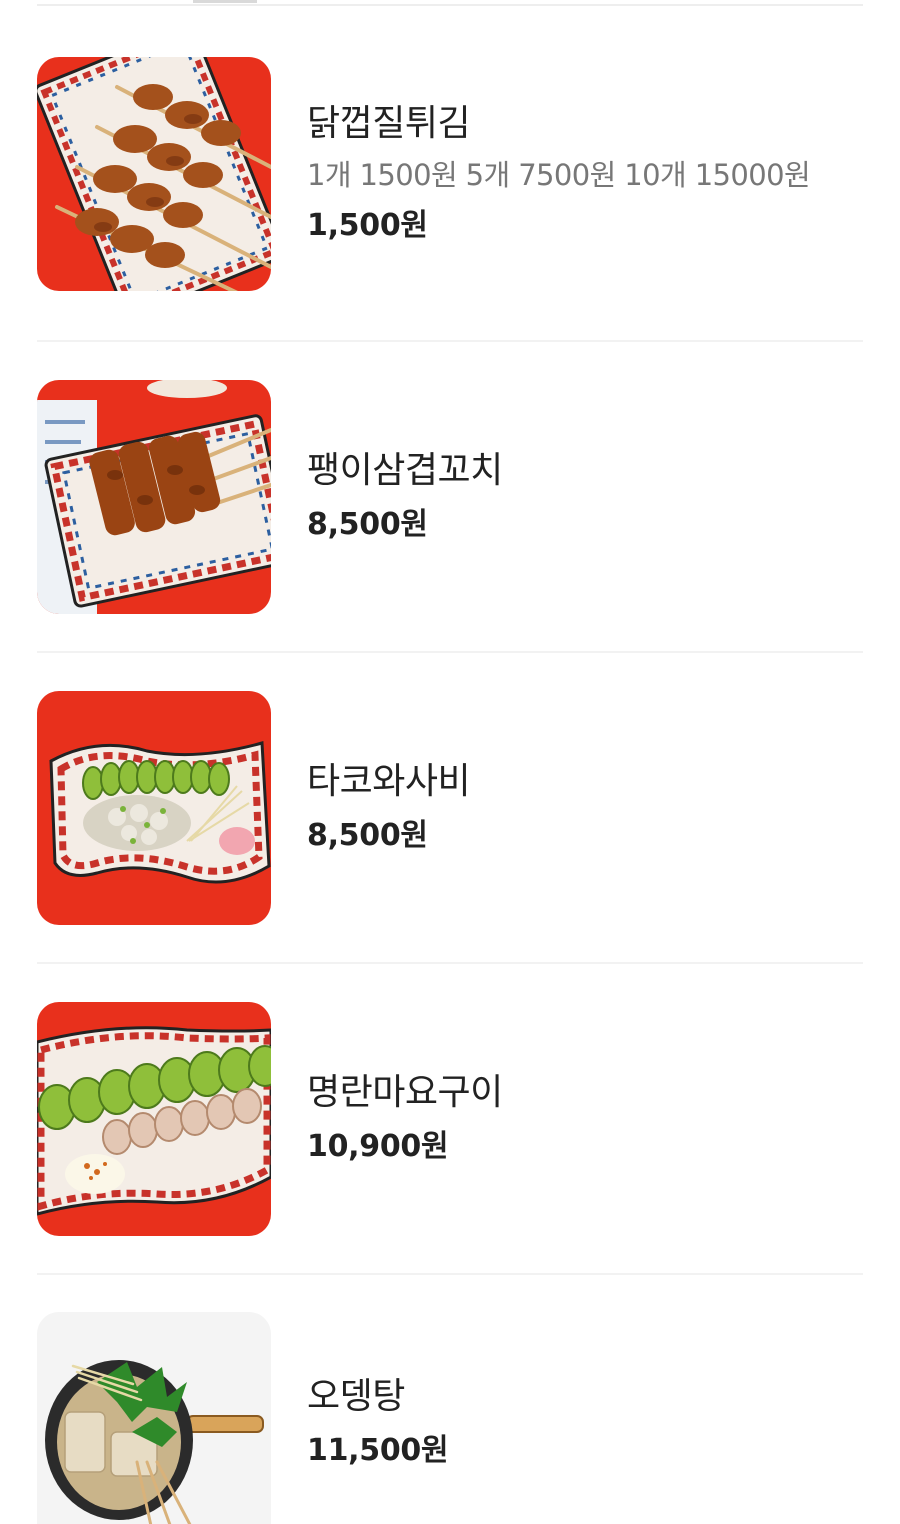 This screenshot has height=1524, width=900. I want to click on tab-indicator, so click(225, 1).